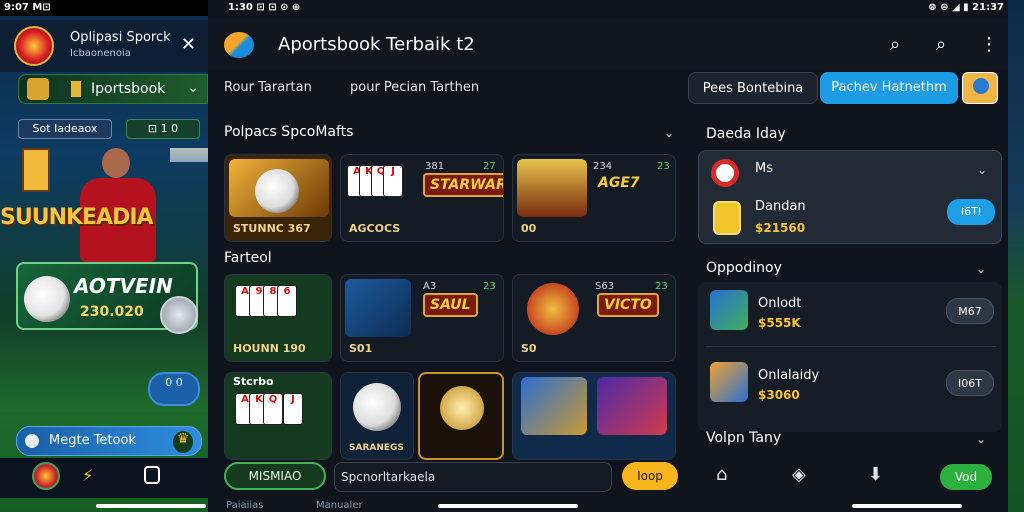 The height and width of the screenshot is (512, 1024). What do you see at coordinates (422, 198) in the screenshot?
I see `game-tile: AKQJ 381 27 STARWAR AGCOCS` at bounding box center [422, 198].